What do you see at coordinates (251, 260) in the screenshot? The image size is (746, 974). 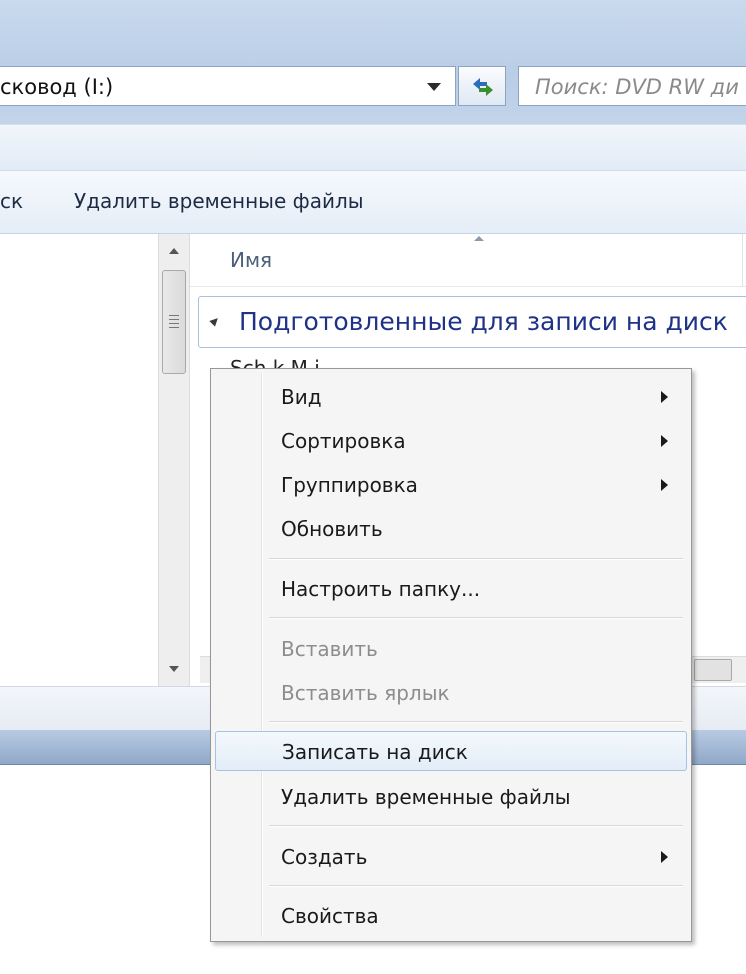 I see `column-name-header: Имя` at bounding box center [251, 260].